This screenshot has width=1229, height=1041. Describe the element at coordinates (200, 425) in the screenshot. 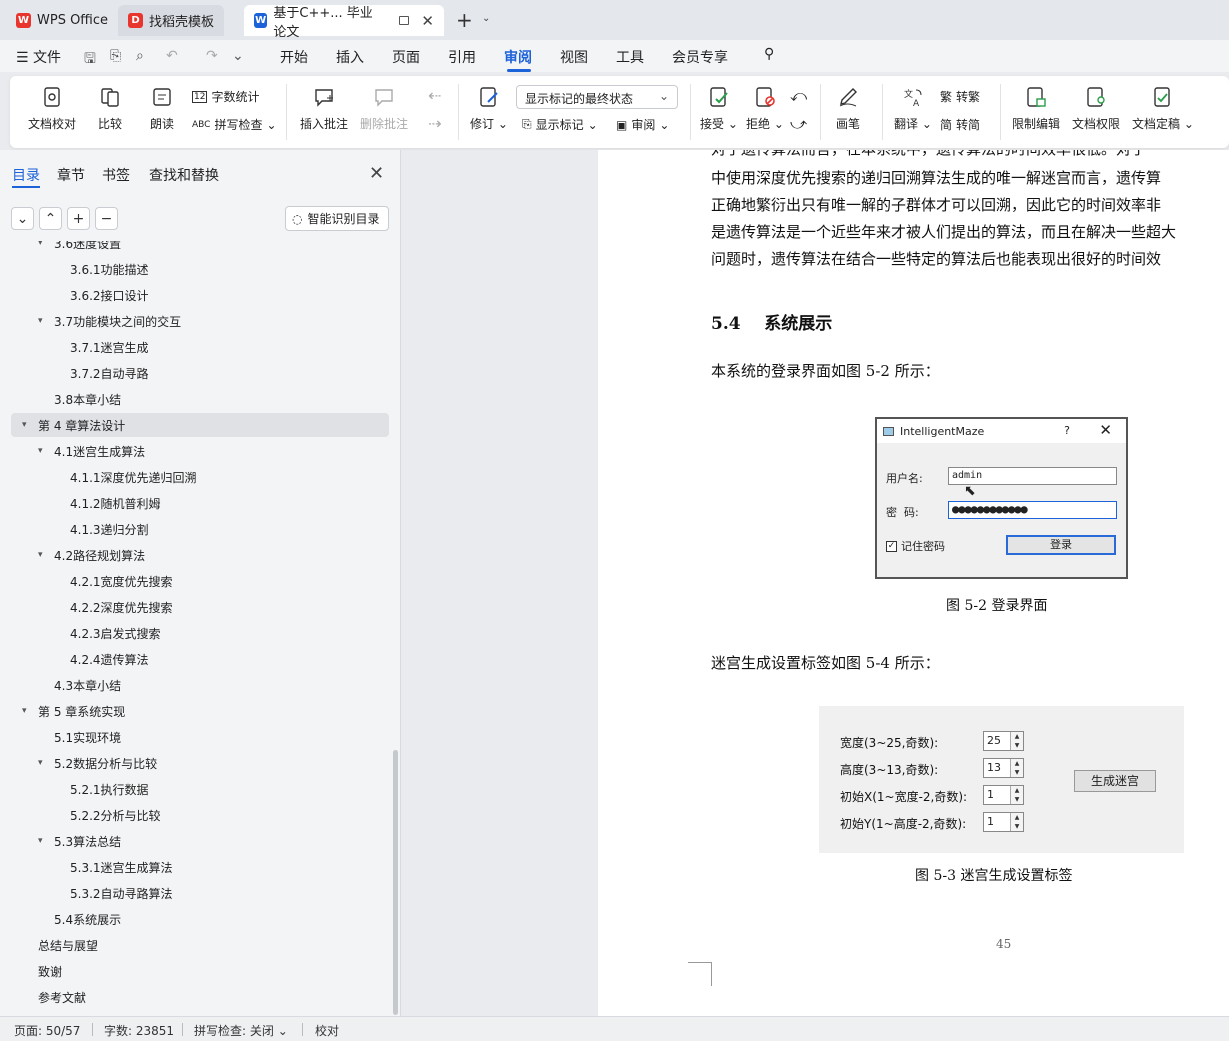

I see `toc-item: ▾ 第 4 章算法设计` at that location.